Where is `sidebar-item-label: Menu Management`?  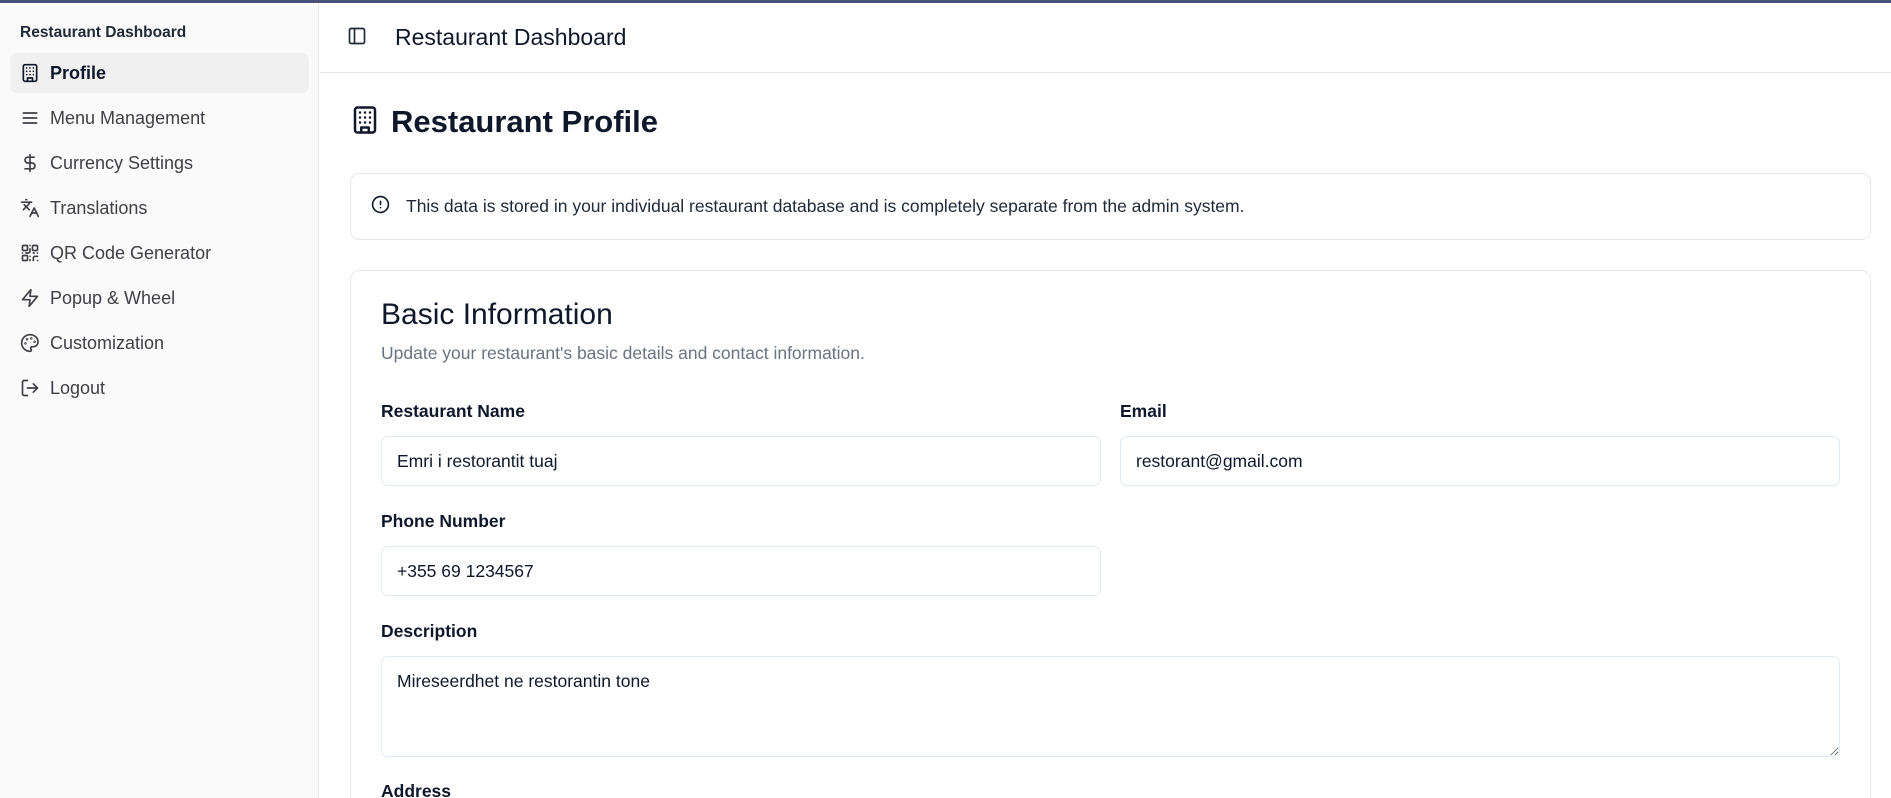 sidebar-item-label: Menu Management is located at coordinates (128, 117).